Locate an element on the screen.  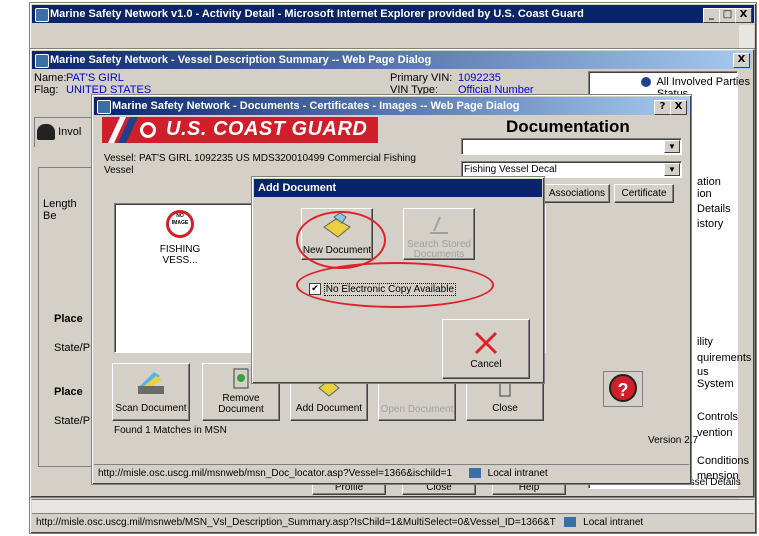
scan-document-button: Scan Document is located at coordinates (151, 392).